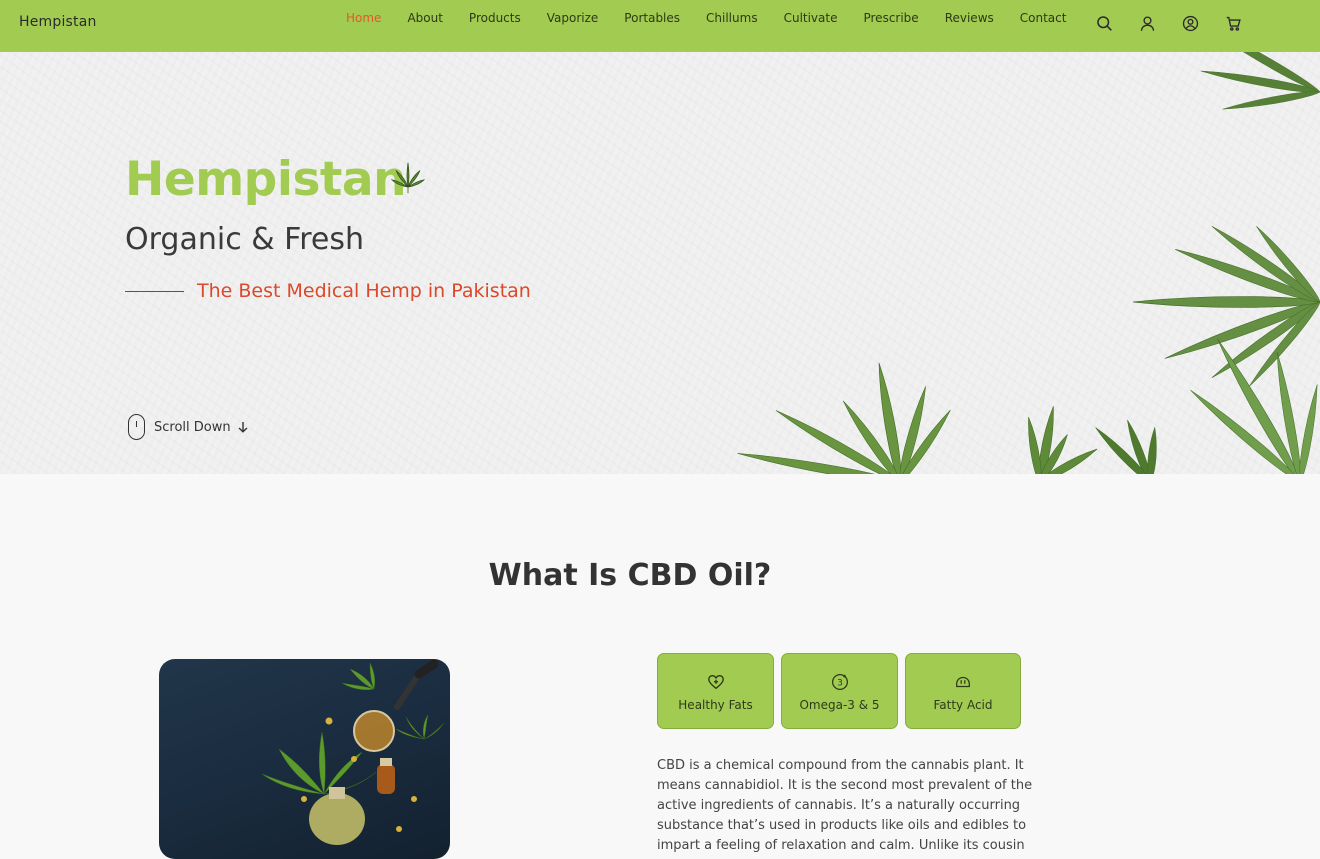 The image size is (1320, 859). I want to click on svg-text: 3, so click(840, 684).